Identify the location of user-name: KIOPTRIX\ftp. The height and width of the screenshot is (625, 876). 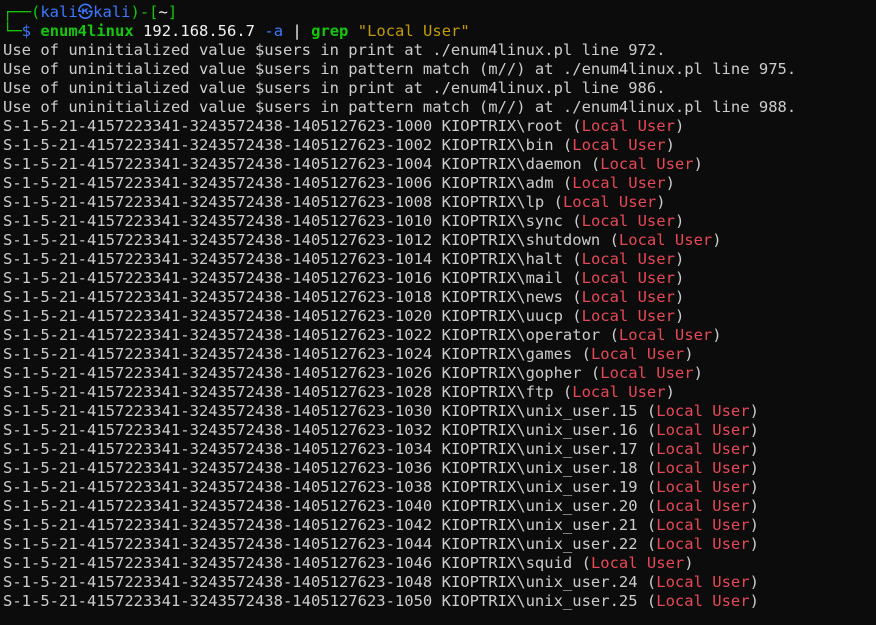
(497, 392).